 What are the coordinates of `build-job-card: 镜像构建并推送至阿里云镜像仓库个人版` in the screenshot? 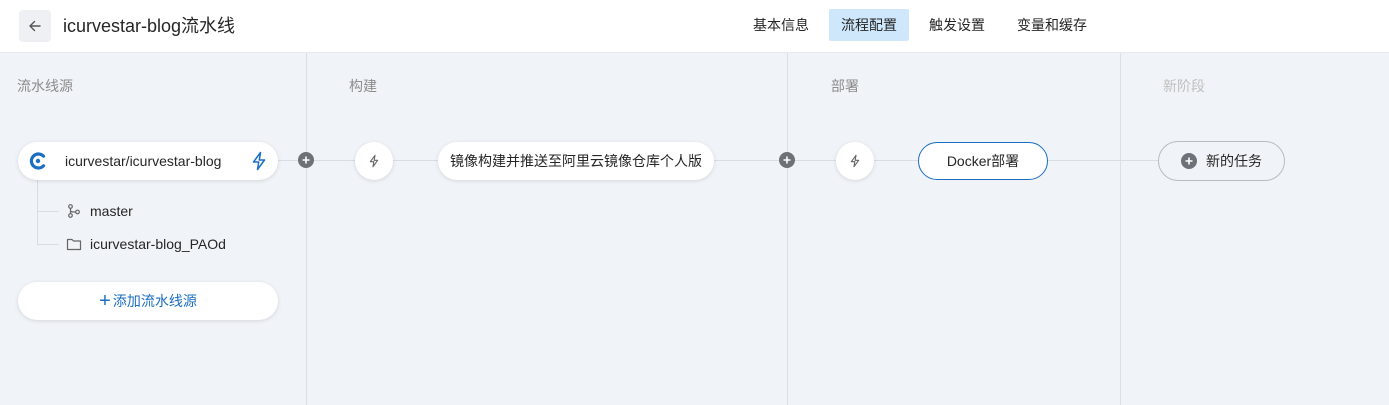 It's located at (576, 161).